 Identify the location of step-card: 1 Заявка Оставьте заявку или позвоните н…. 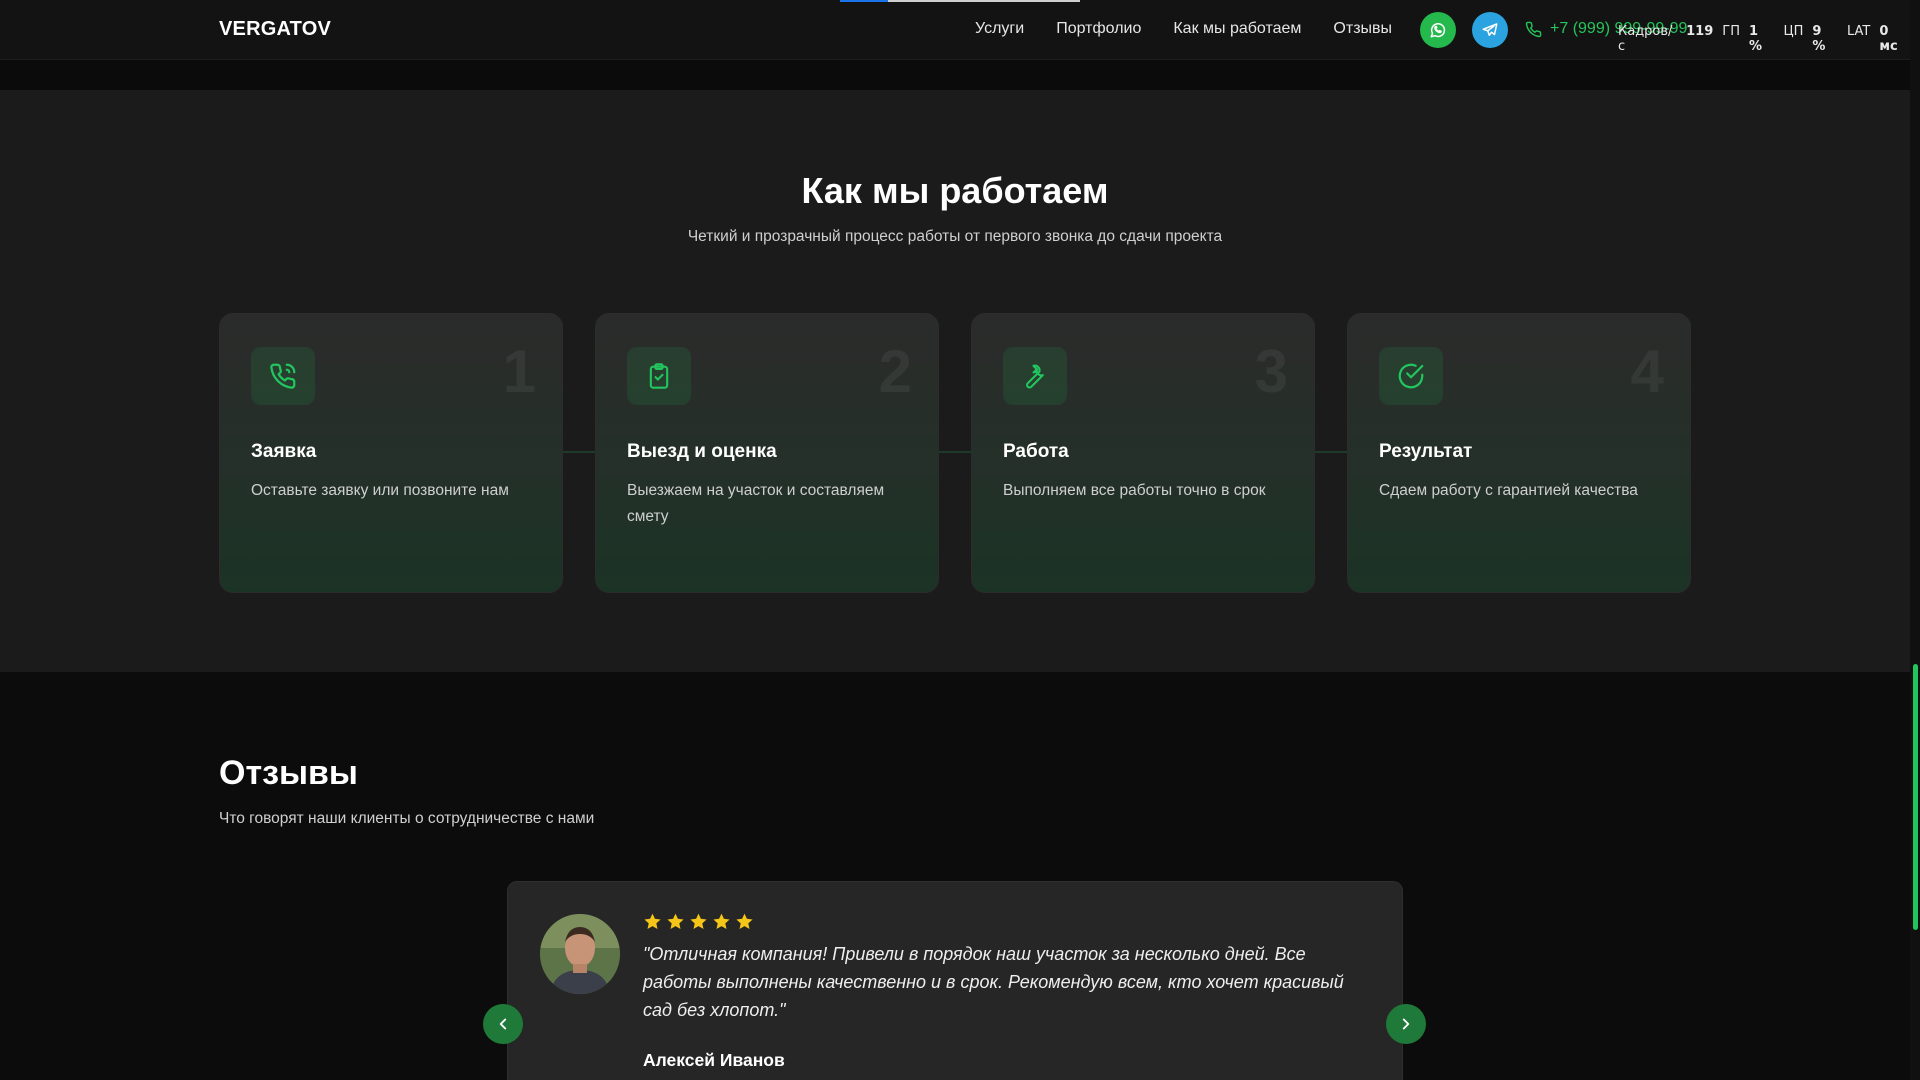
(391, 453).